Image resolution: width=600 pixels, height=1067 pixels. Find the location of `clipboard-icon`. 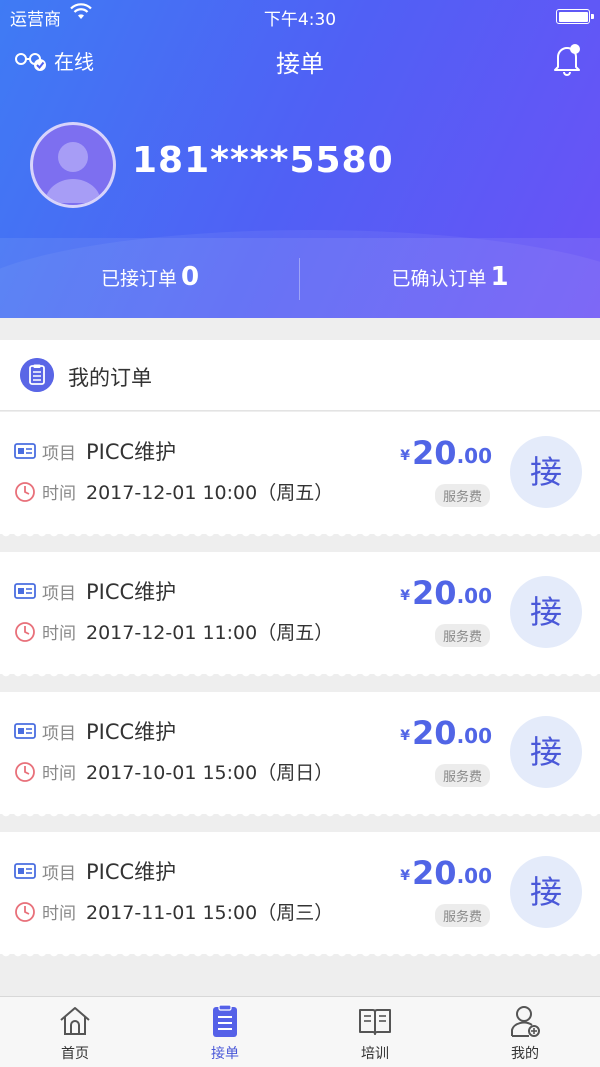

clipboard-icon is located at coordinates (225, 1020).